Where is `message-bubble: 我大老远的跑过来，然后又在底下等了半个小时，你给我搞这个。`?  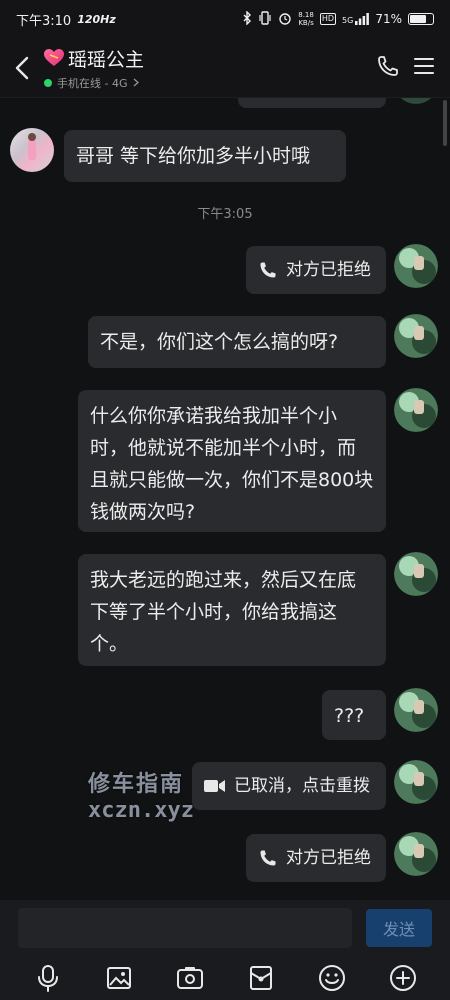 message-bubble: 我大老远的跑过来，然后又在底下等了半个小时，你给我搞这个。 is located at coordinates (232, 610).